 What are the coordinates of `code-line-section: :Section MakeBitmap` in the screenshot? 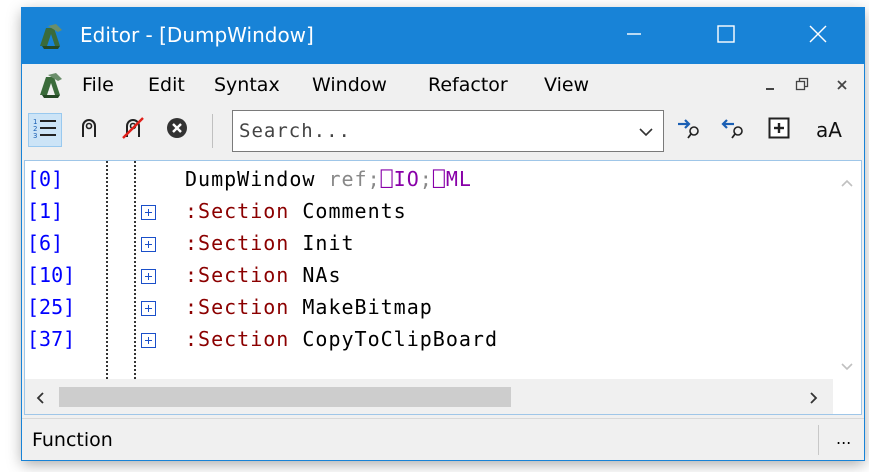 It's located at (309, 307).